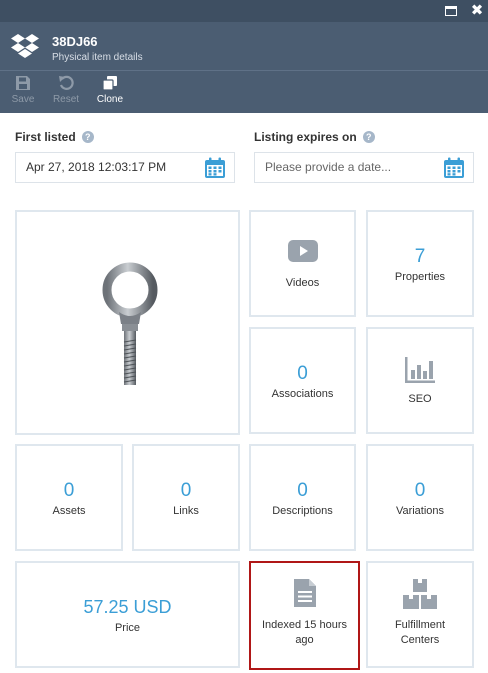 Image resolution: width=488 pixels, height=673 pixels. I want to click on variations-label: Variations, so click(420, 511).